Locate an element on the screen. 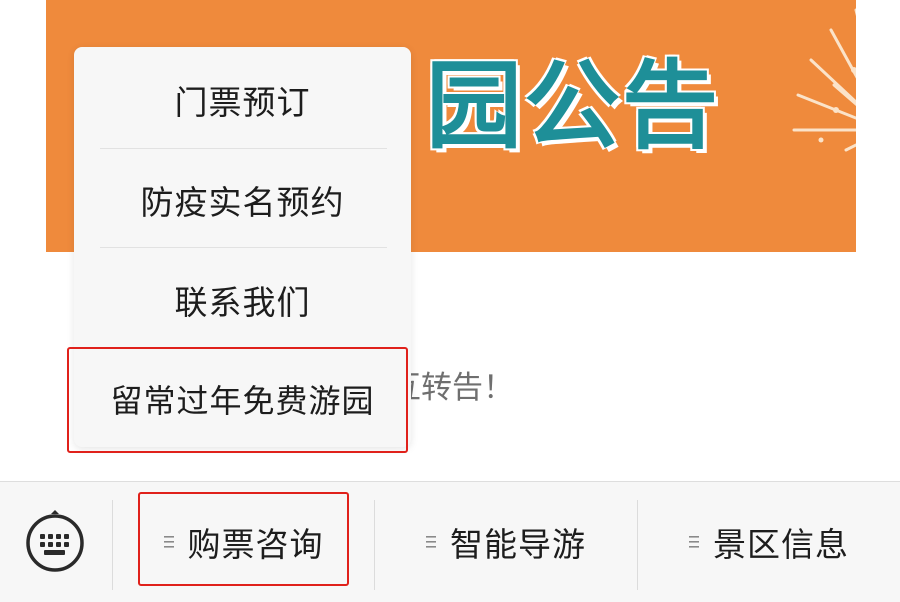 This screenshot has width=900, height=602. bottom-menu-label: 智能导游 is located at coordinates (518, 544).